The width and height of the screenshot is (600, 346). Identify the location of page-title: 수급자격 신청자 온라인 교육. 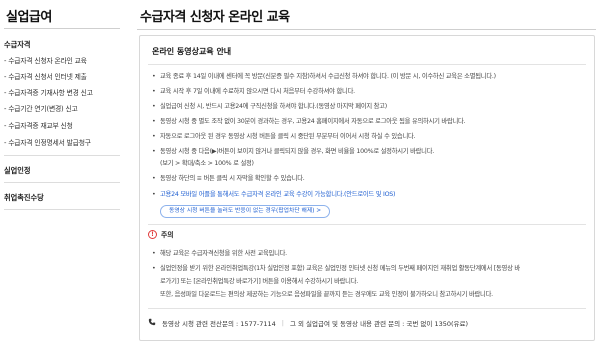
(215, 17).